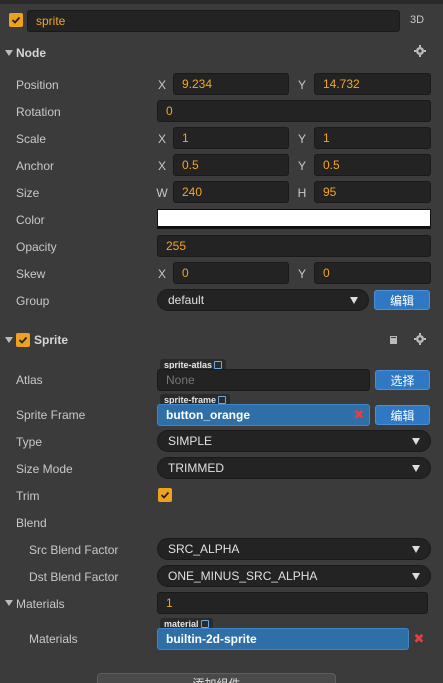 The width and height of the screenshot is (443, 683). I want to click on anchor-x-axis: X, so click(162, 166).